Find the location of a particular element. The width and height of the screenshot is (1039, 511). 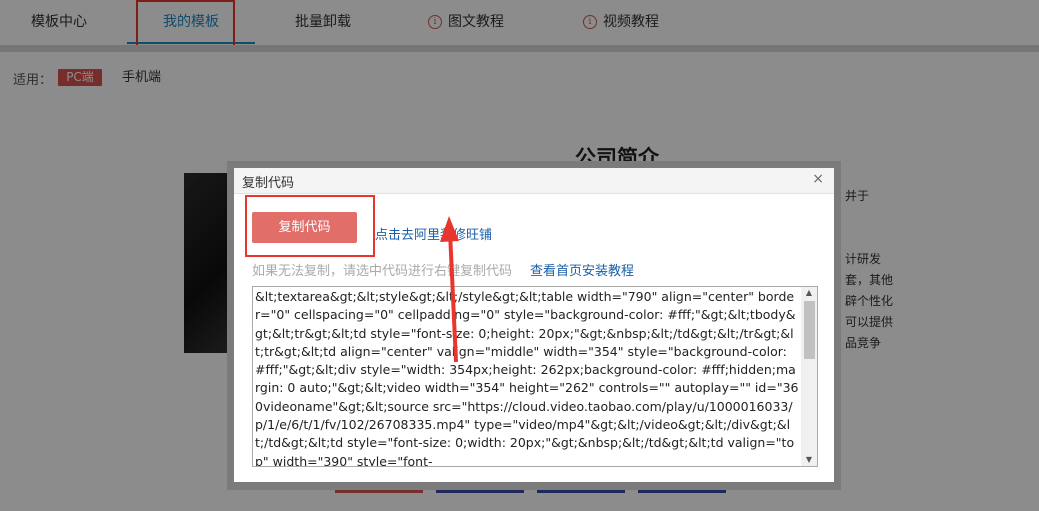

annotation-arrow-icon is located at coordinates (449, 289).